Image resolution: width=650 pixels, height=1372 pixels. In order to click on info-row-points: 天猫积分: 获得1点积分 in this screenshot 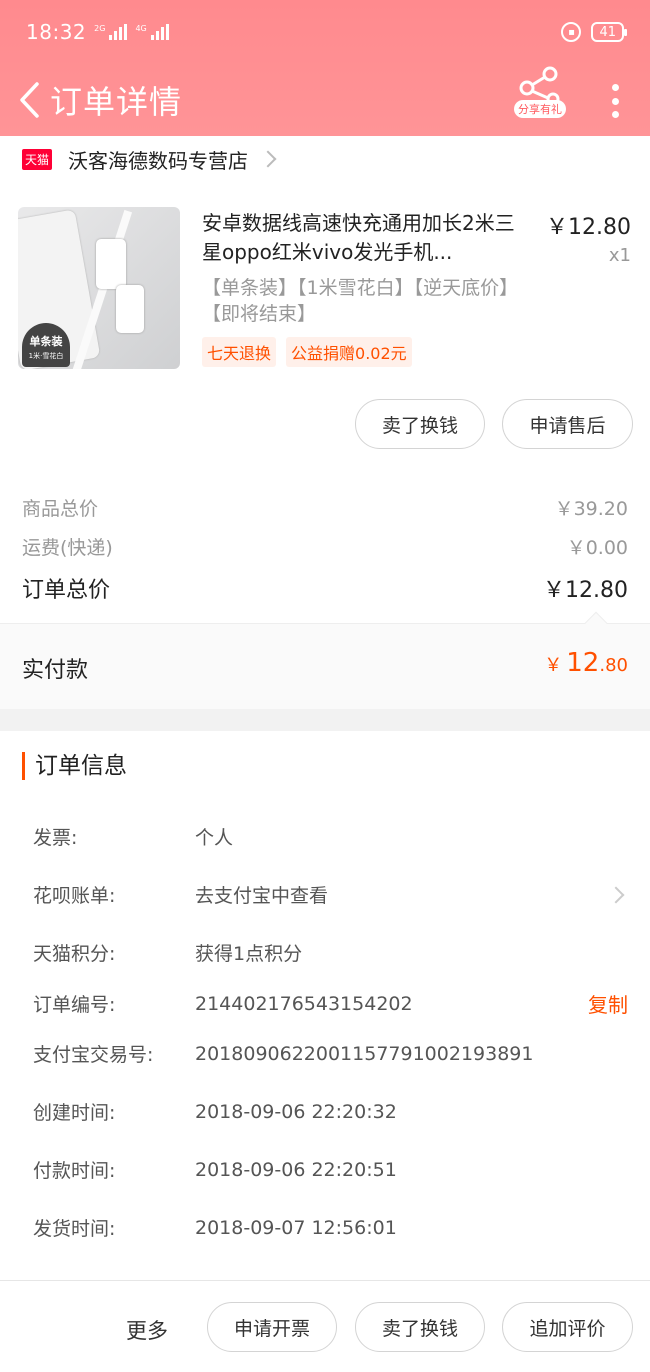, I will do `click(168, 954)`.